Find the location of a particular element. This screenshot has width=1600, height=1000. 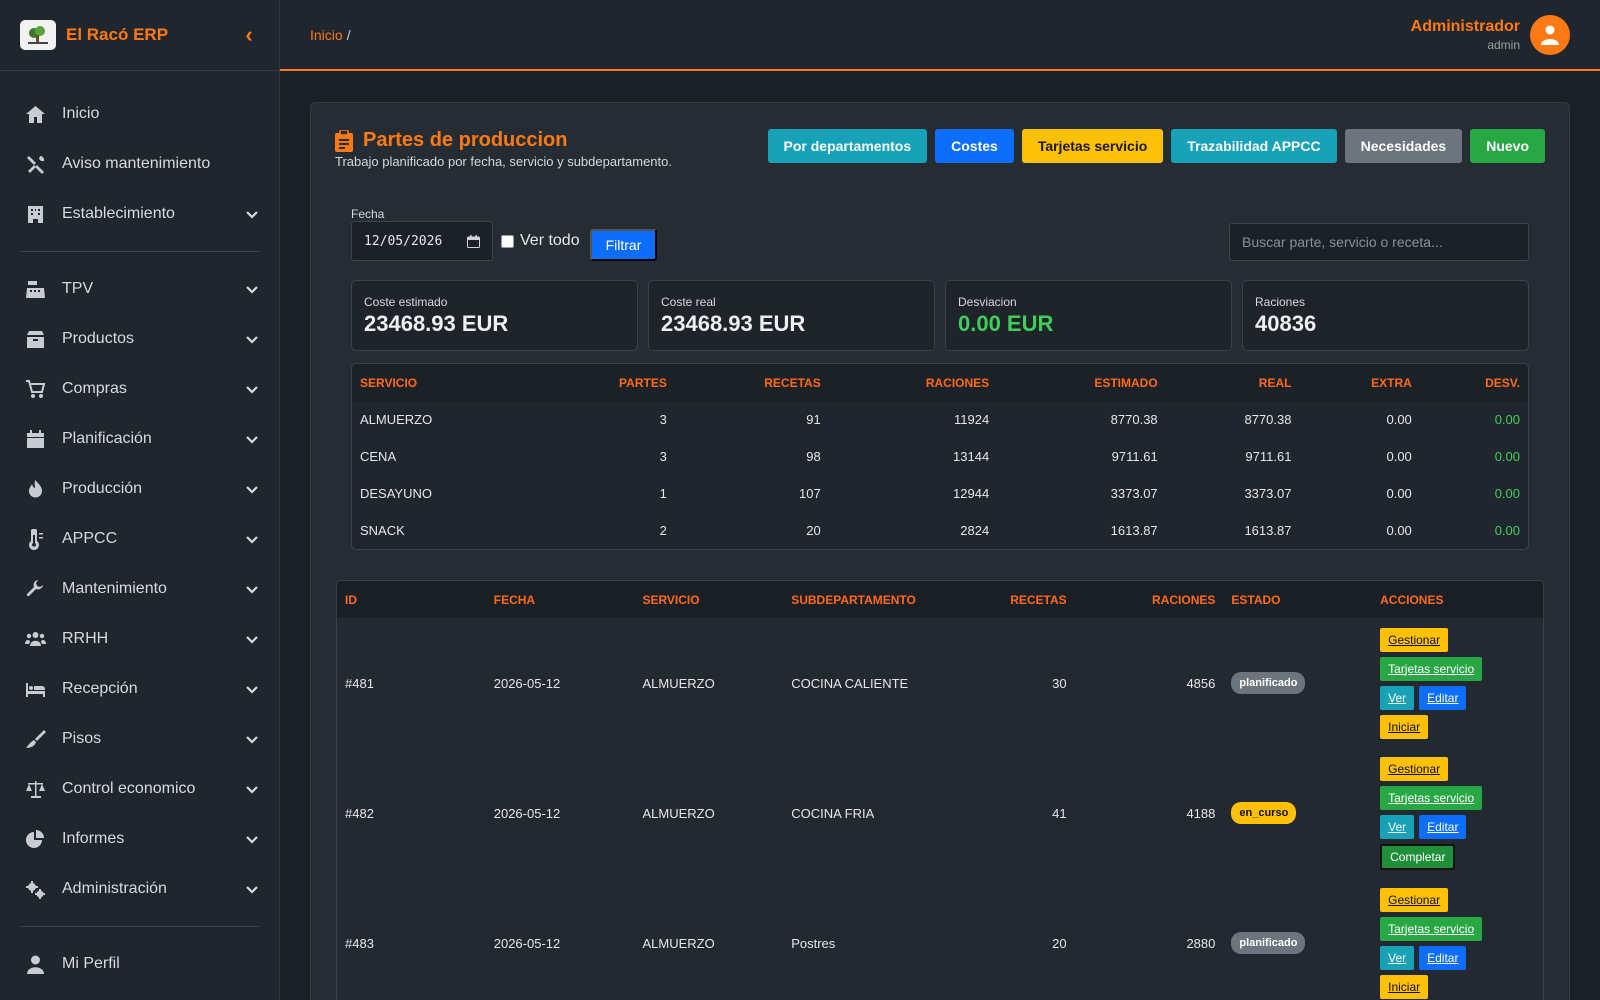

summary-cell: 2 is located at coordinates (663, 530).